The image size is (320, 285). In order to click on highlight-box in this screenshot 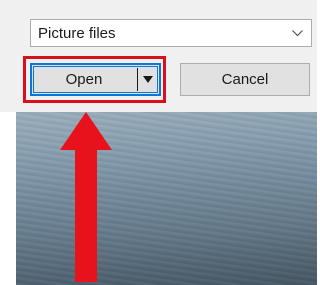, I will do `click(94, 79)`.